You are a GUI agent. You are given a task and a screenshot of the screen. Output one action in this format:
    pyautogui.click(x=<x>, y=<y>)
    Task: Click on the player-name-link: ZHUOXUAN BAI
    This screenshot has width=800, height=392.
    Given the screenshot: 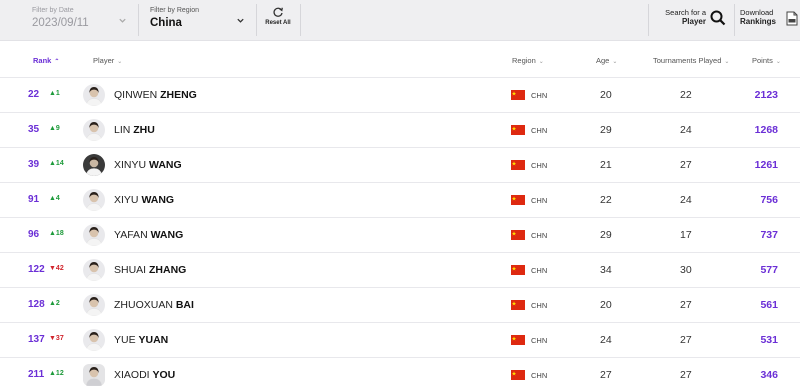 What is the action you would take?
    pyautogui.click(x=154, y=305)
    